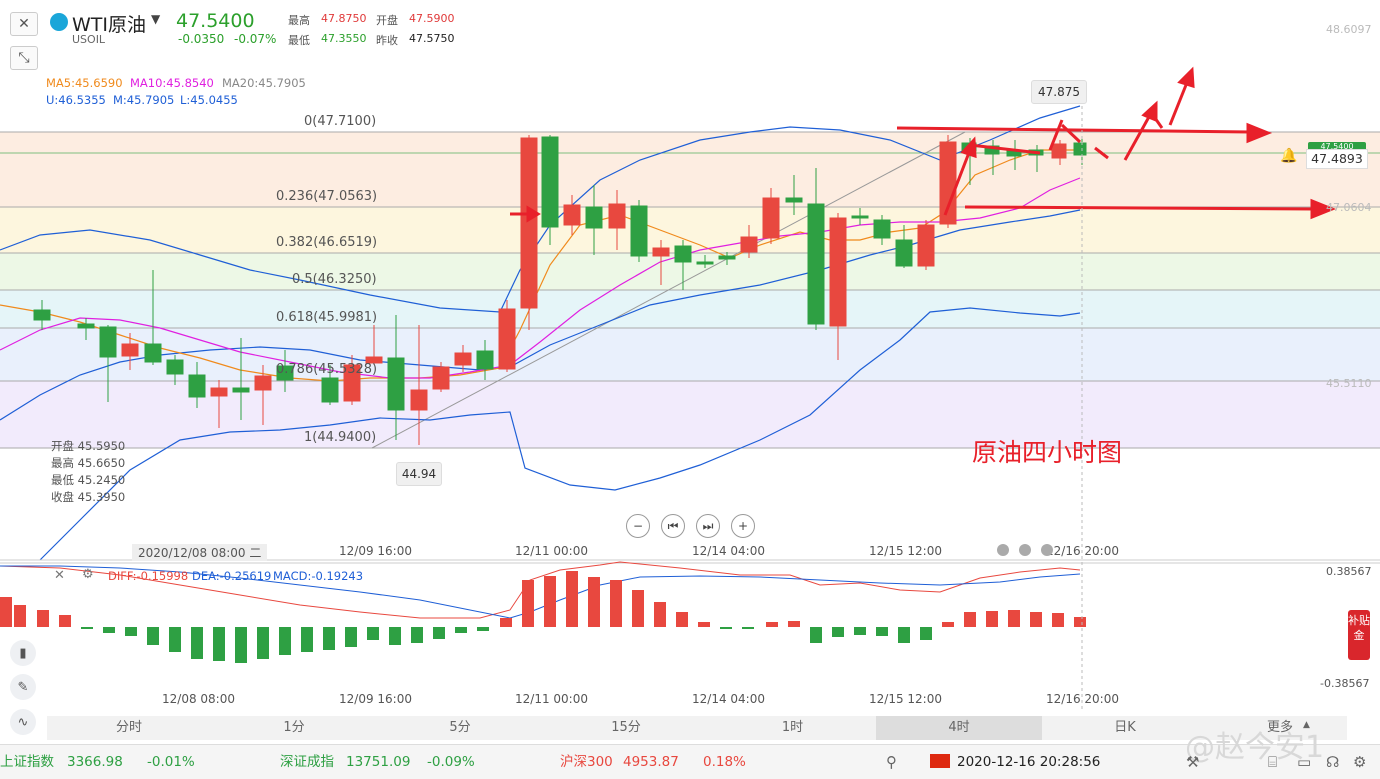 The width and height of the screenshot is (1380, 779). Describe the element at coordinates (690, 761) in the screenshot. I see `status-bar` at that location.